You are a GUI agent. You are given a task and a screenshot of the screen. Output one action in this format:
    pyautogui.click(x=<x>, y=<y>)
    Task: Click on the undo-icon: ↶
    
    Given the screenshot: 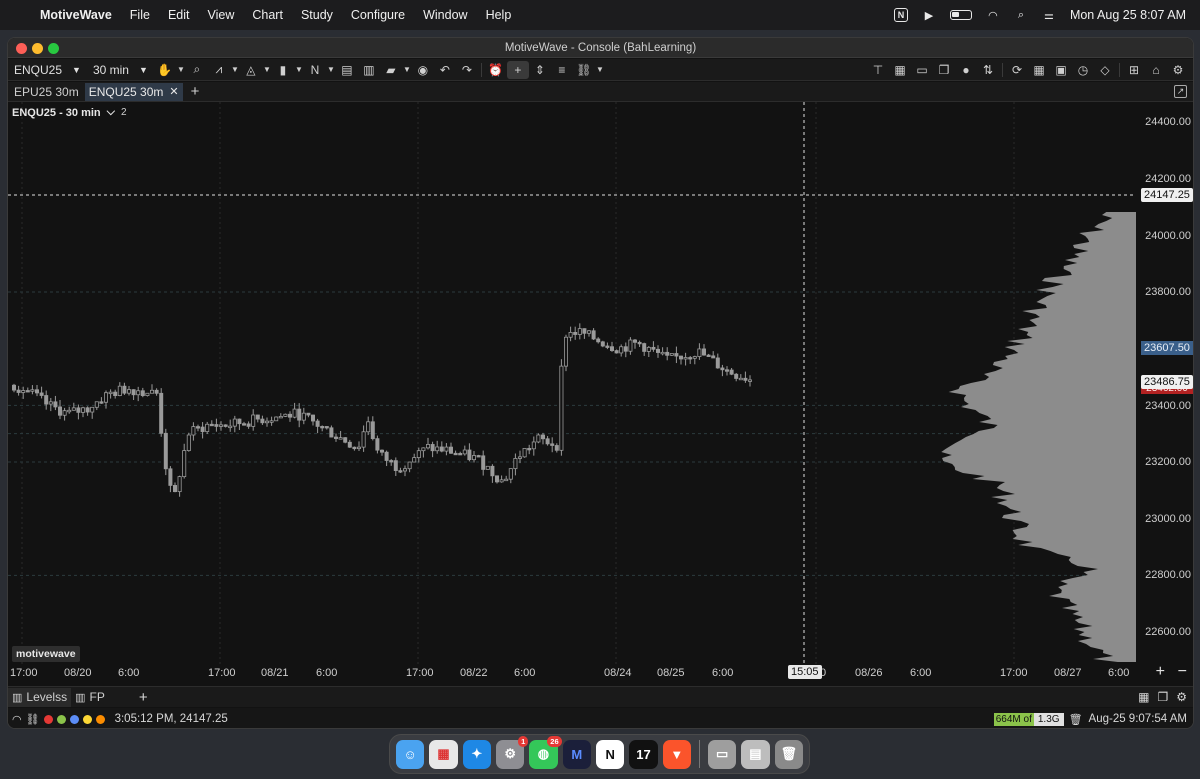 What is the action you would take?
    pyautogui.click(x=445, y=70)
    